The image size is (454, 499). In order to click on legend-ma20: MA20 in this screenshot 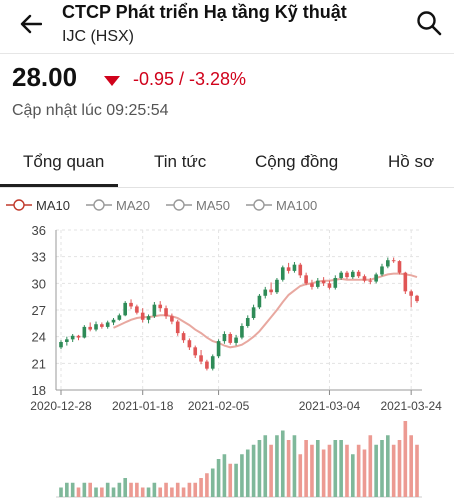, I will do `click(118, 205)`.